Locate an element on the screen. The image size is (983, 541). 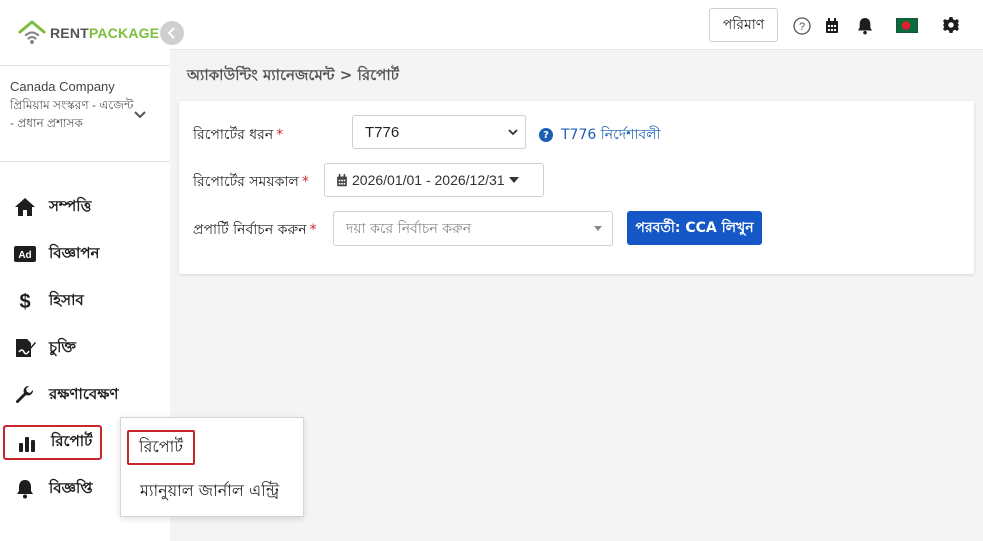
measure-button: পরিমাণ is located at coordinates (743, 25).